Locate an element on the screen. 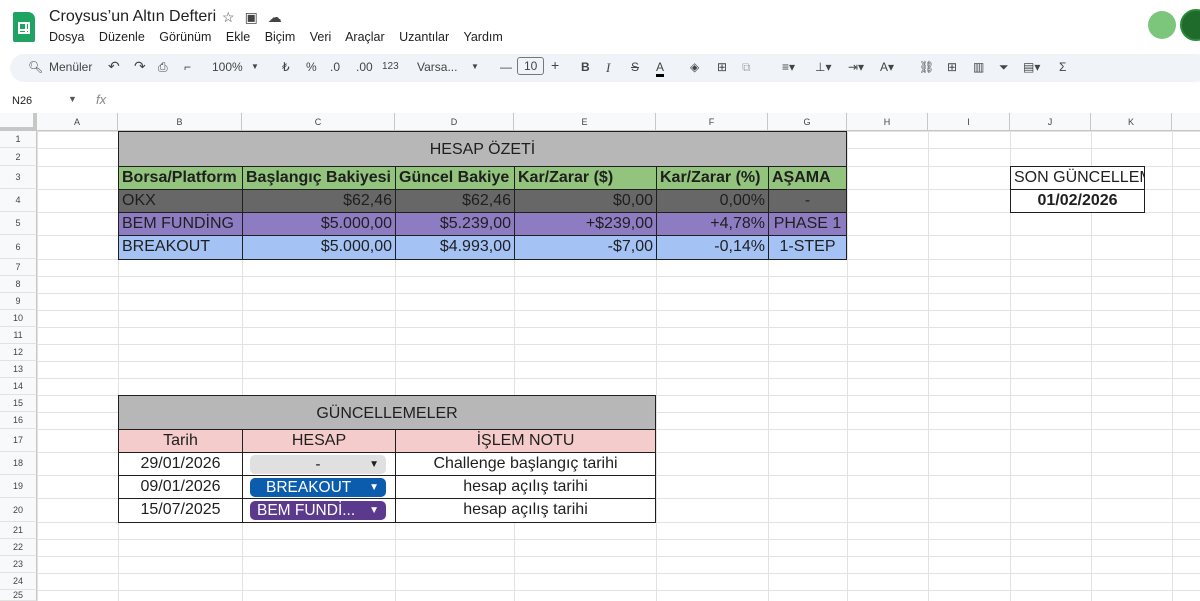  account-dropdown-chip: BREAKOUT ▼ is located at coordinates (318, 487).